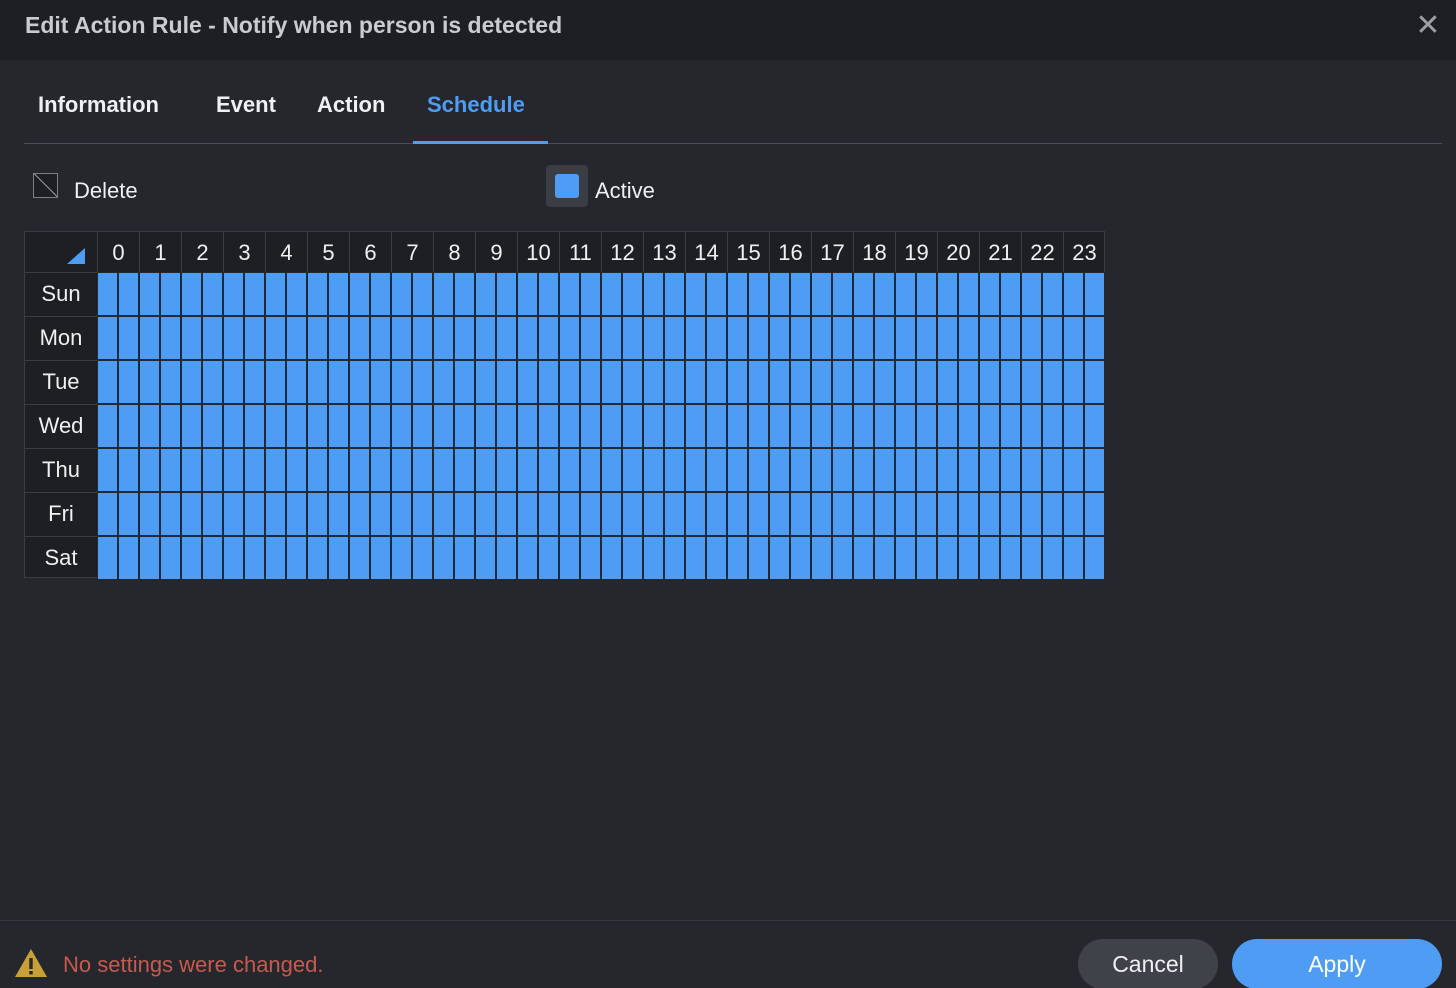 This screenshot has width=1456, height=988. What do you see at coordinates (61, 470) in the screenshot?
I see `day-label-thu: Thu` at bounding box center [61, 470].